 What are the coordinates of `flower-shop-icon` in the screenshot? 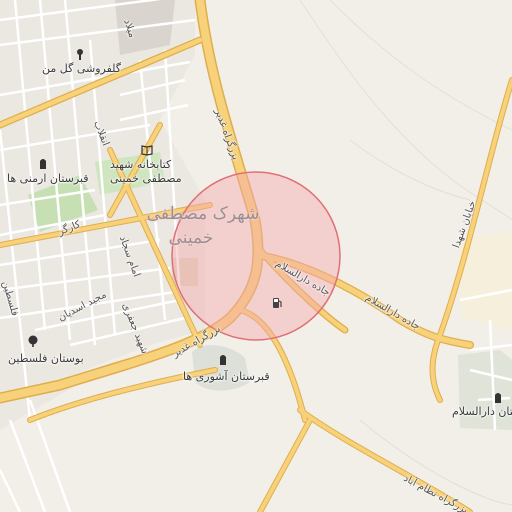 It's located at (80, 54).